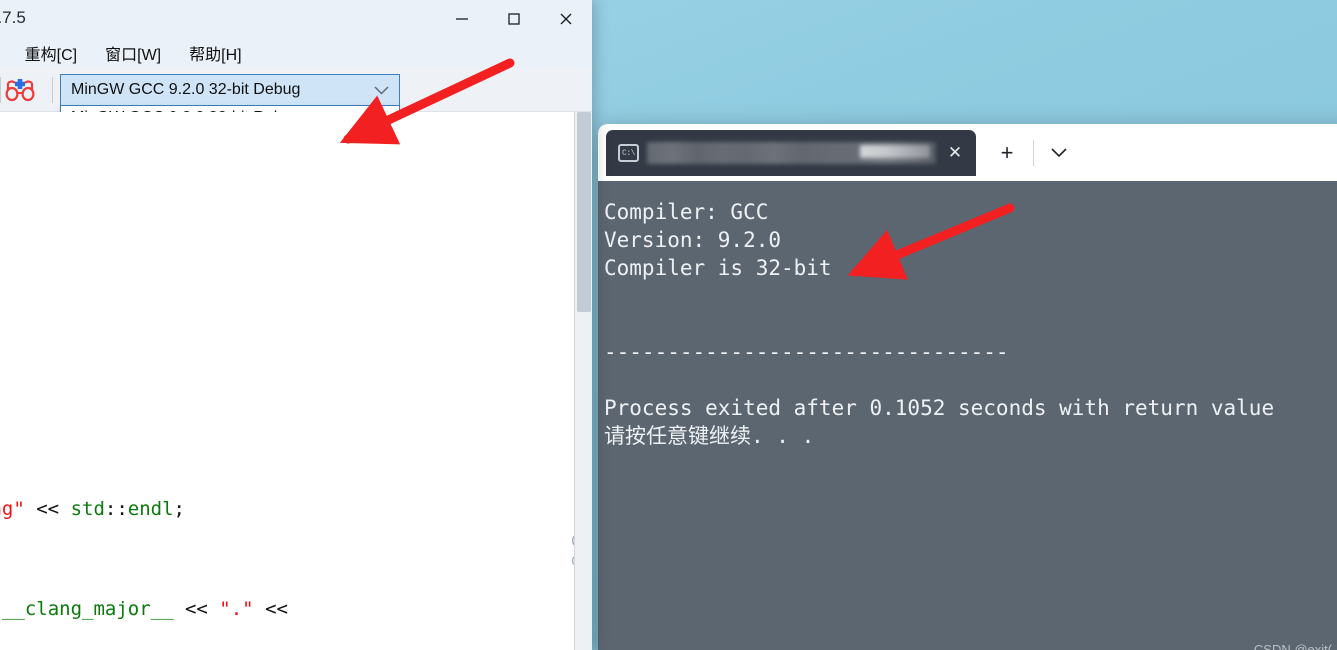 This screenshot has height=650, width=1337. I want to click on compiler-combo-field: MinGW GCC 9.2.0 32-bit Debug, so click(230, 90).